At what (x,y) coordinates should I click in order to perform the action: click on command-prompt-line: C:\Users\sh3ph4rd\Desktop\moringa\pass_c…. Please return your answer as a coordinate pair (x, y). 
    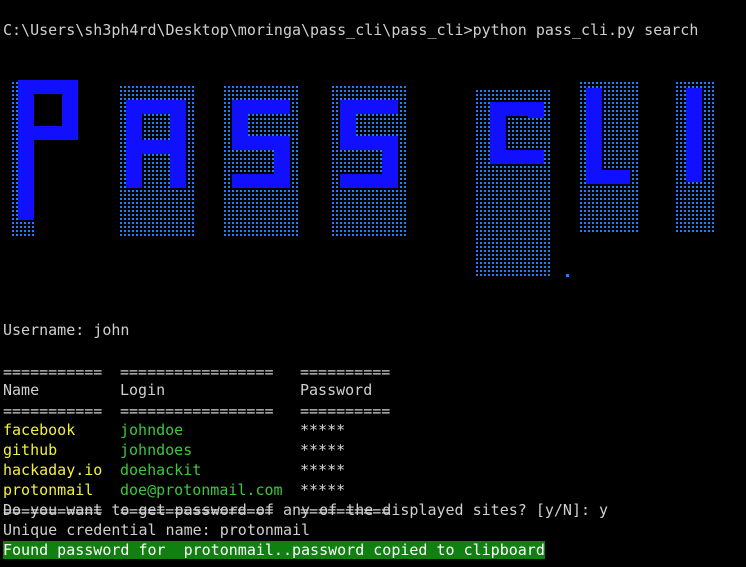
    Looking at the image, I should click on (351, 30).